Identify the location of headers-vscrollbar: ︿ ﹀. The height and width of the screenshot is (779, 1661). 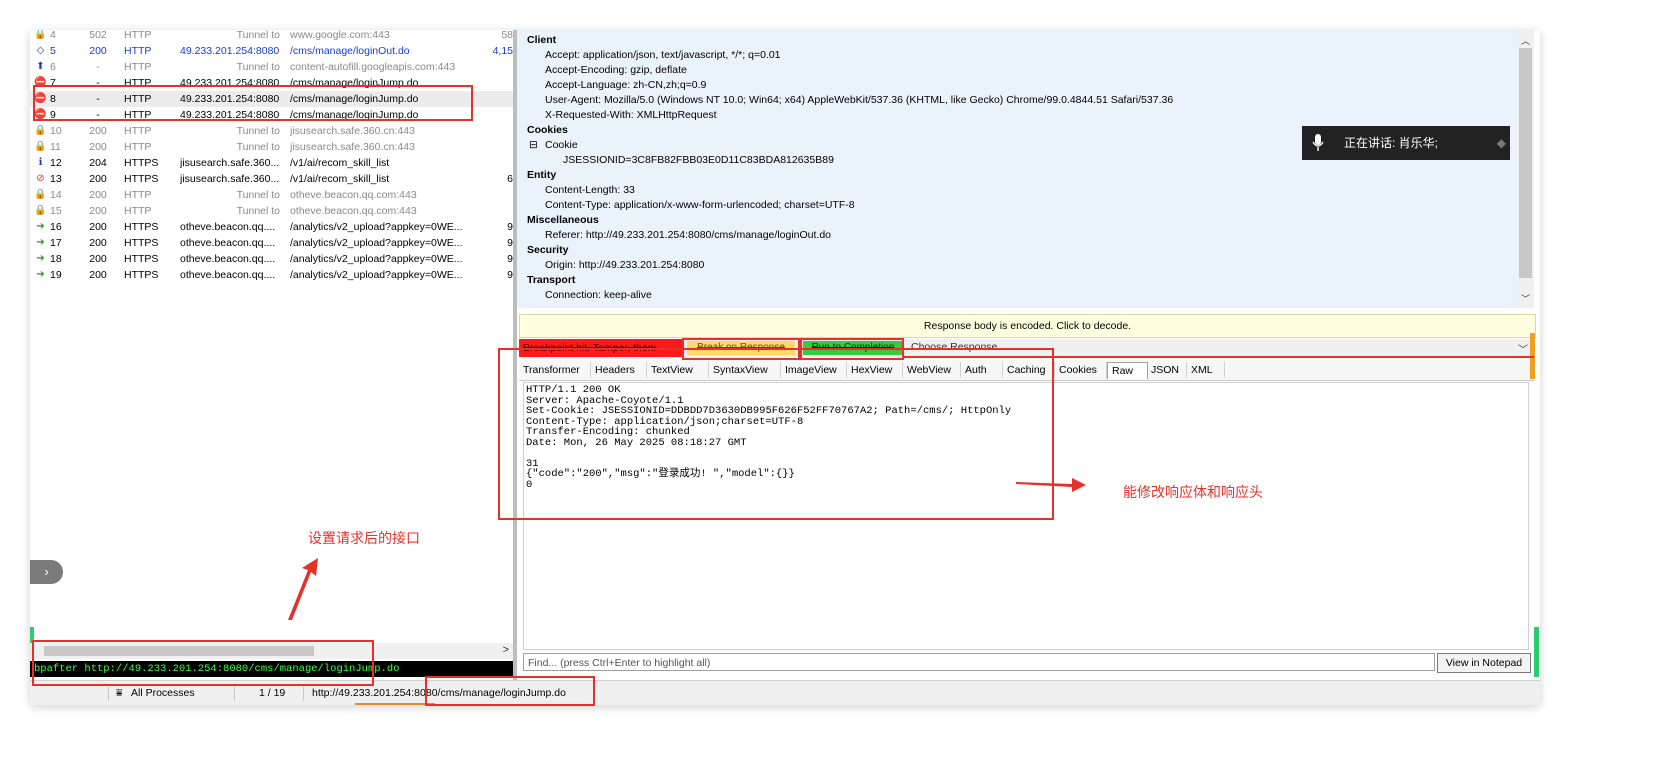
(1525, 169).